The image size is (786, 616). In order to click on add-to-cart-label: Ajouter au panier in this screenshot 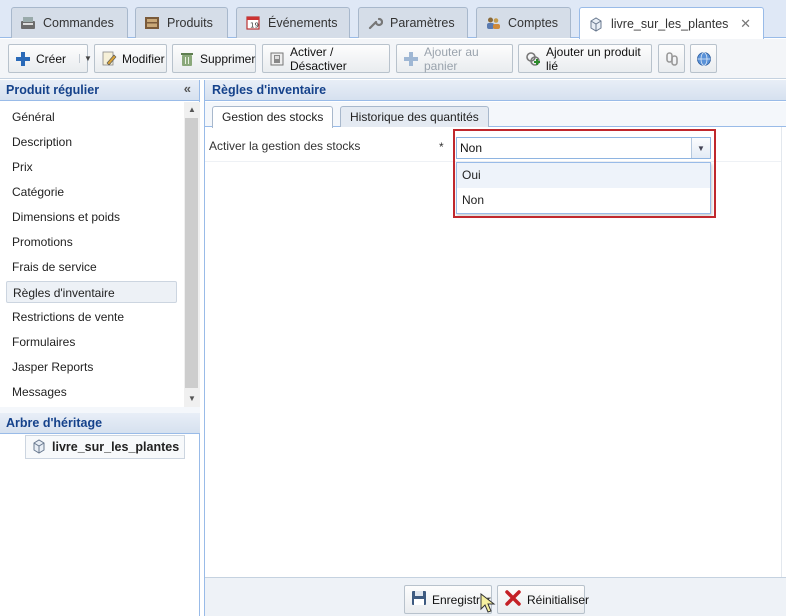, I will do `click(451, 58)`.